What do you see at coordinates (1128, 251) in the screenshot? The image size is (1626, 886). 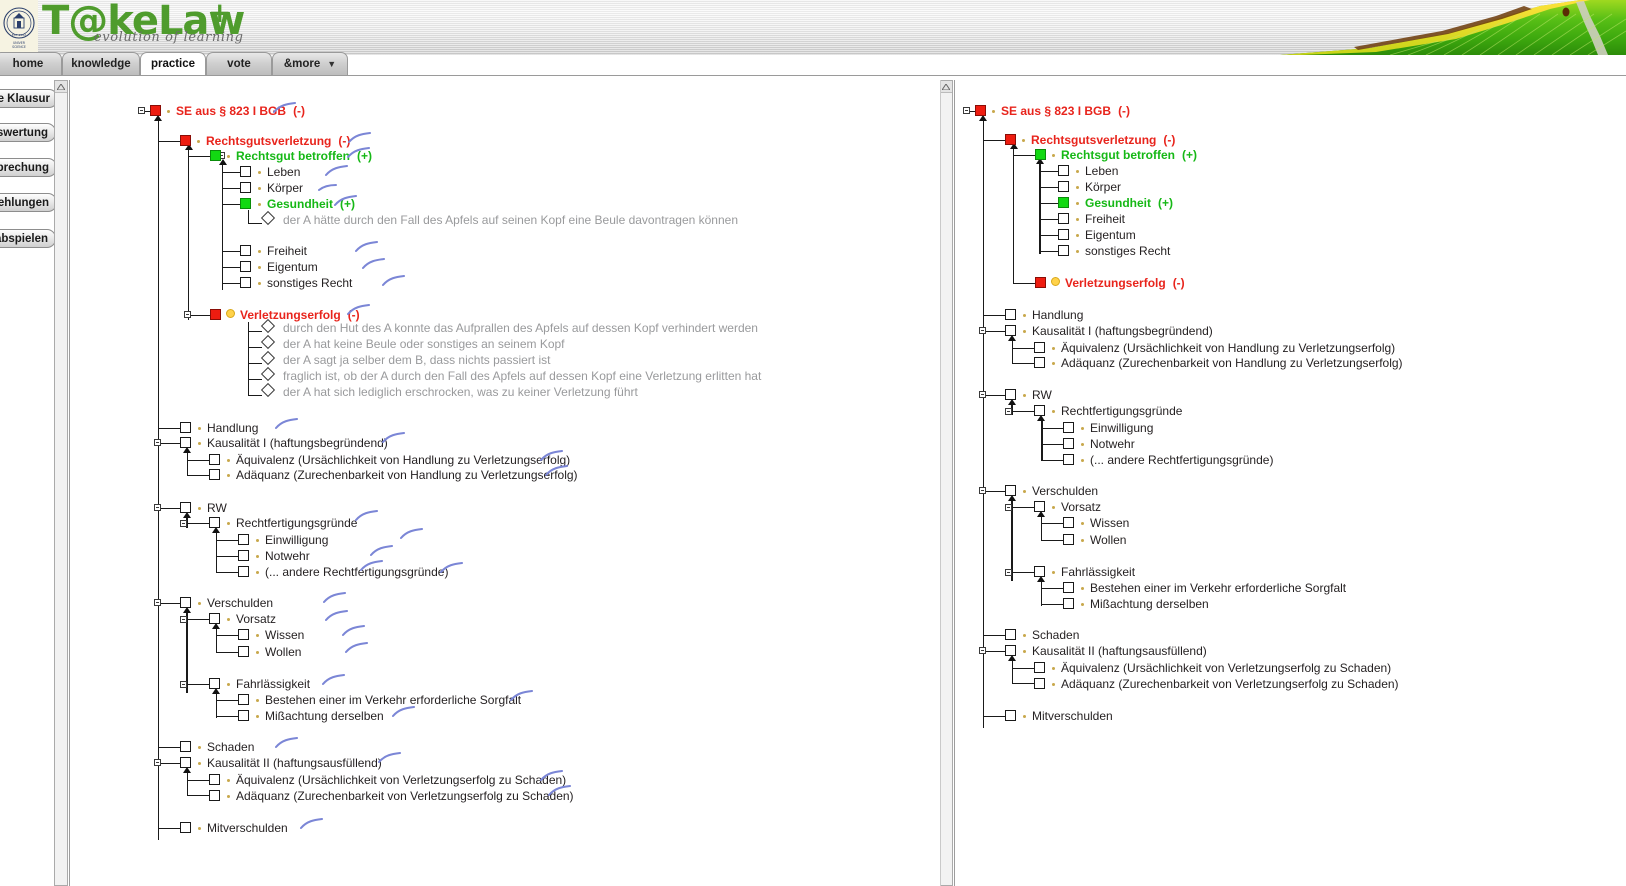 I see `node-label: sonstiges Recht` at bounding box center [1128, 251].